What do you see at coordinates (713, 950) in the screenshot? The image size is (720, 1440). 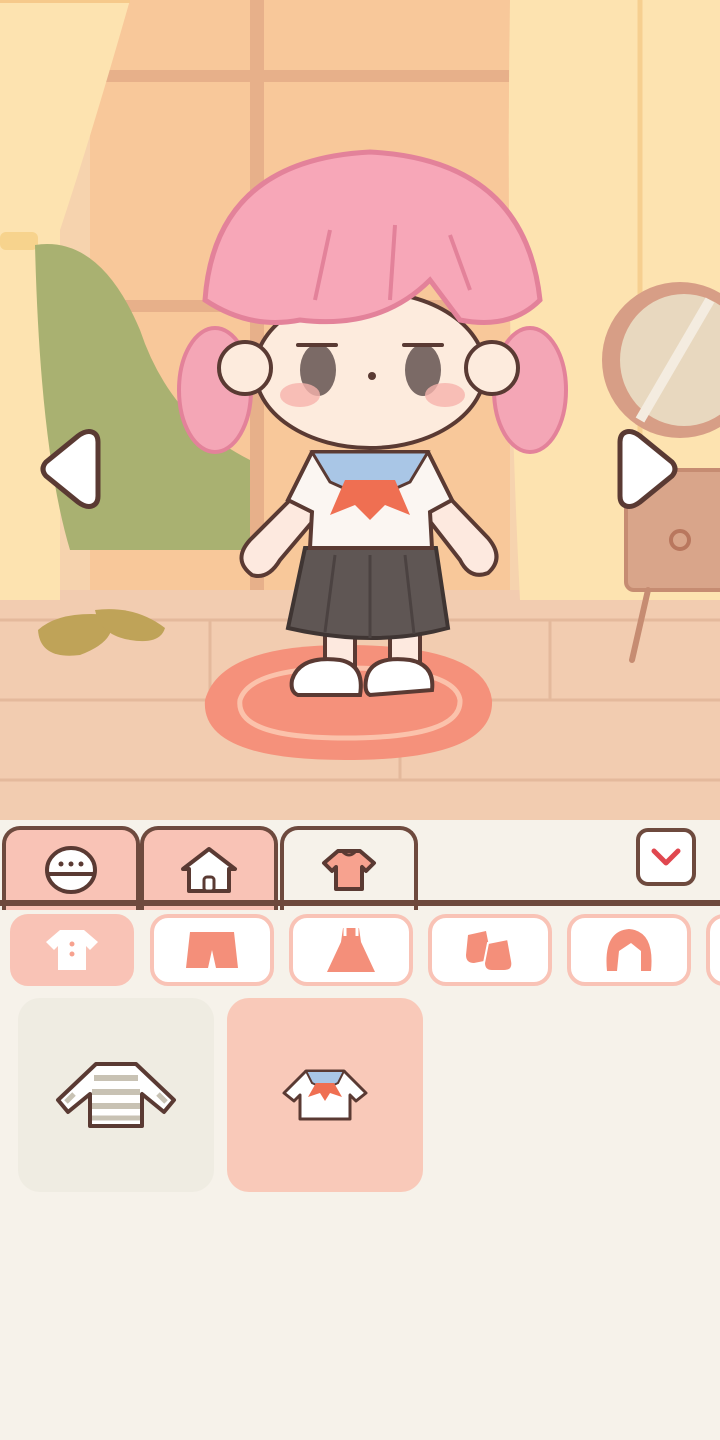 I see `category-more` at bounding box center [713, 950].